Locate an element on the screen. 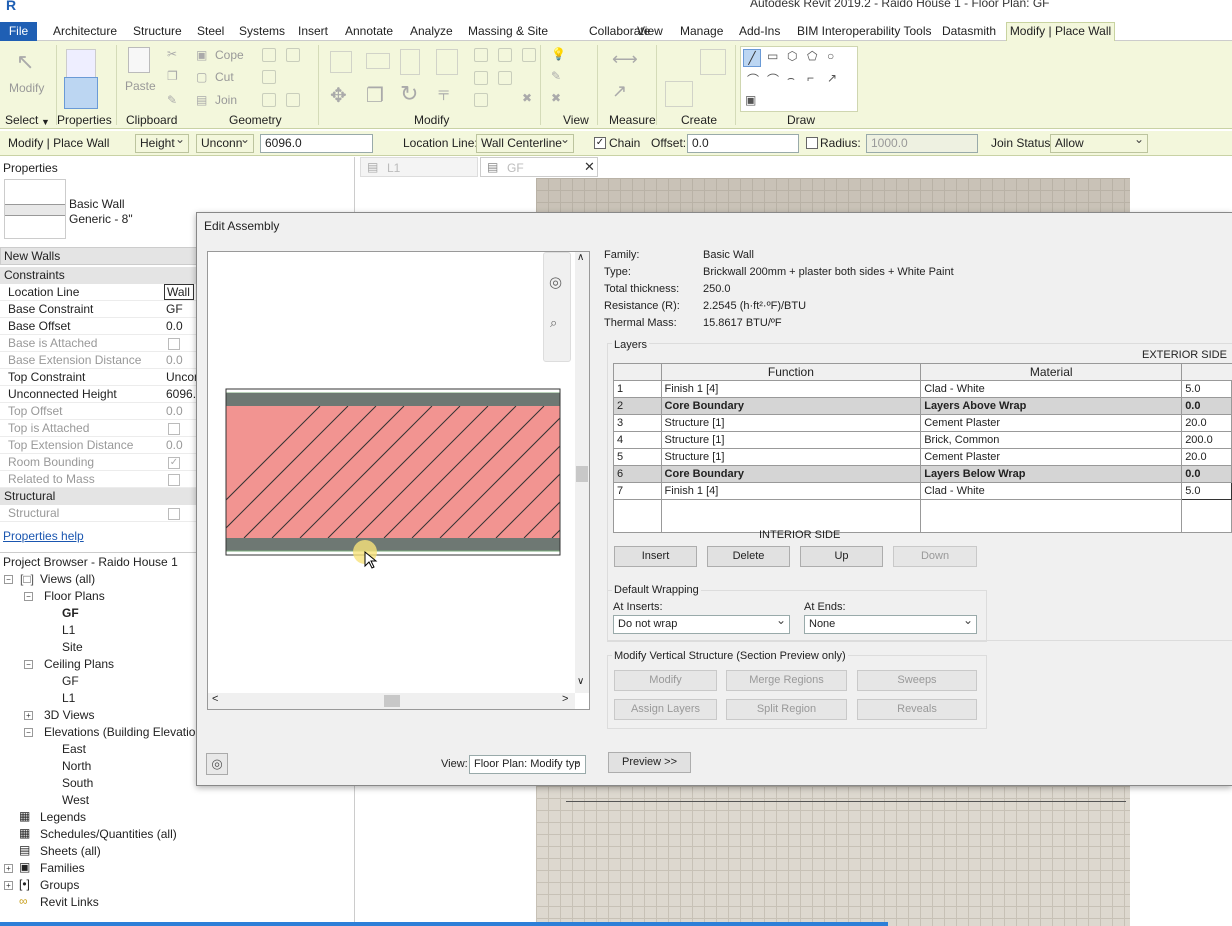 This screenshot has height=926, width=1232. split-icon is located at coordinates (481, 55).